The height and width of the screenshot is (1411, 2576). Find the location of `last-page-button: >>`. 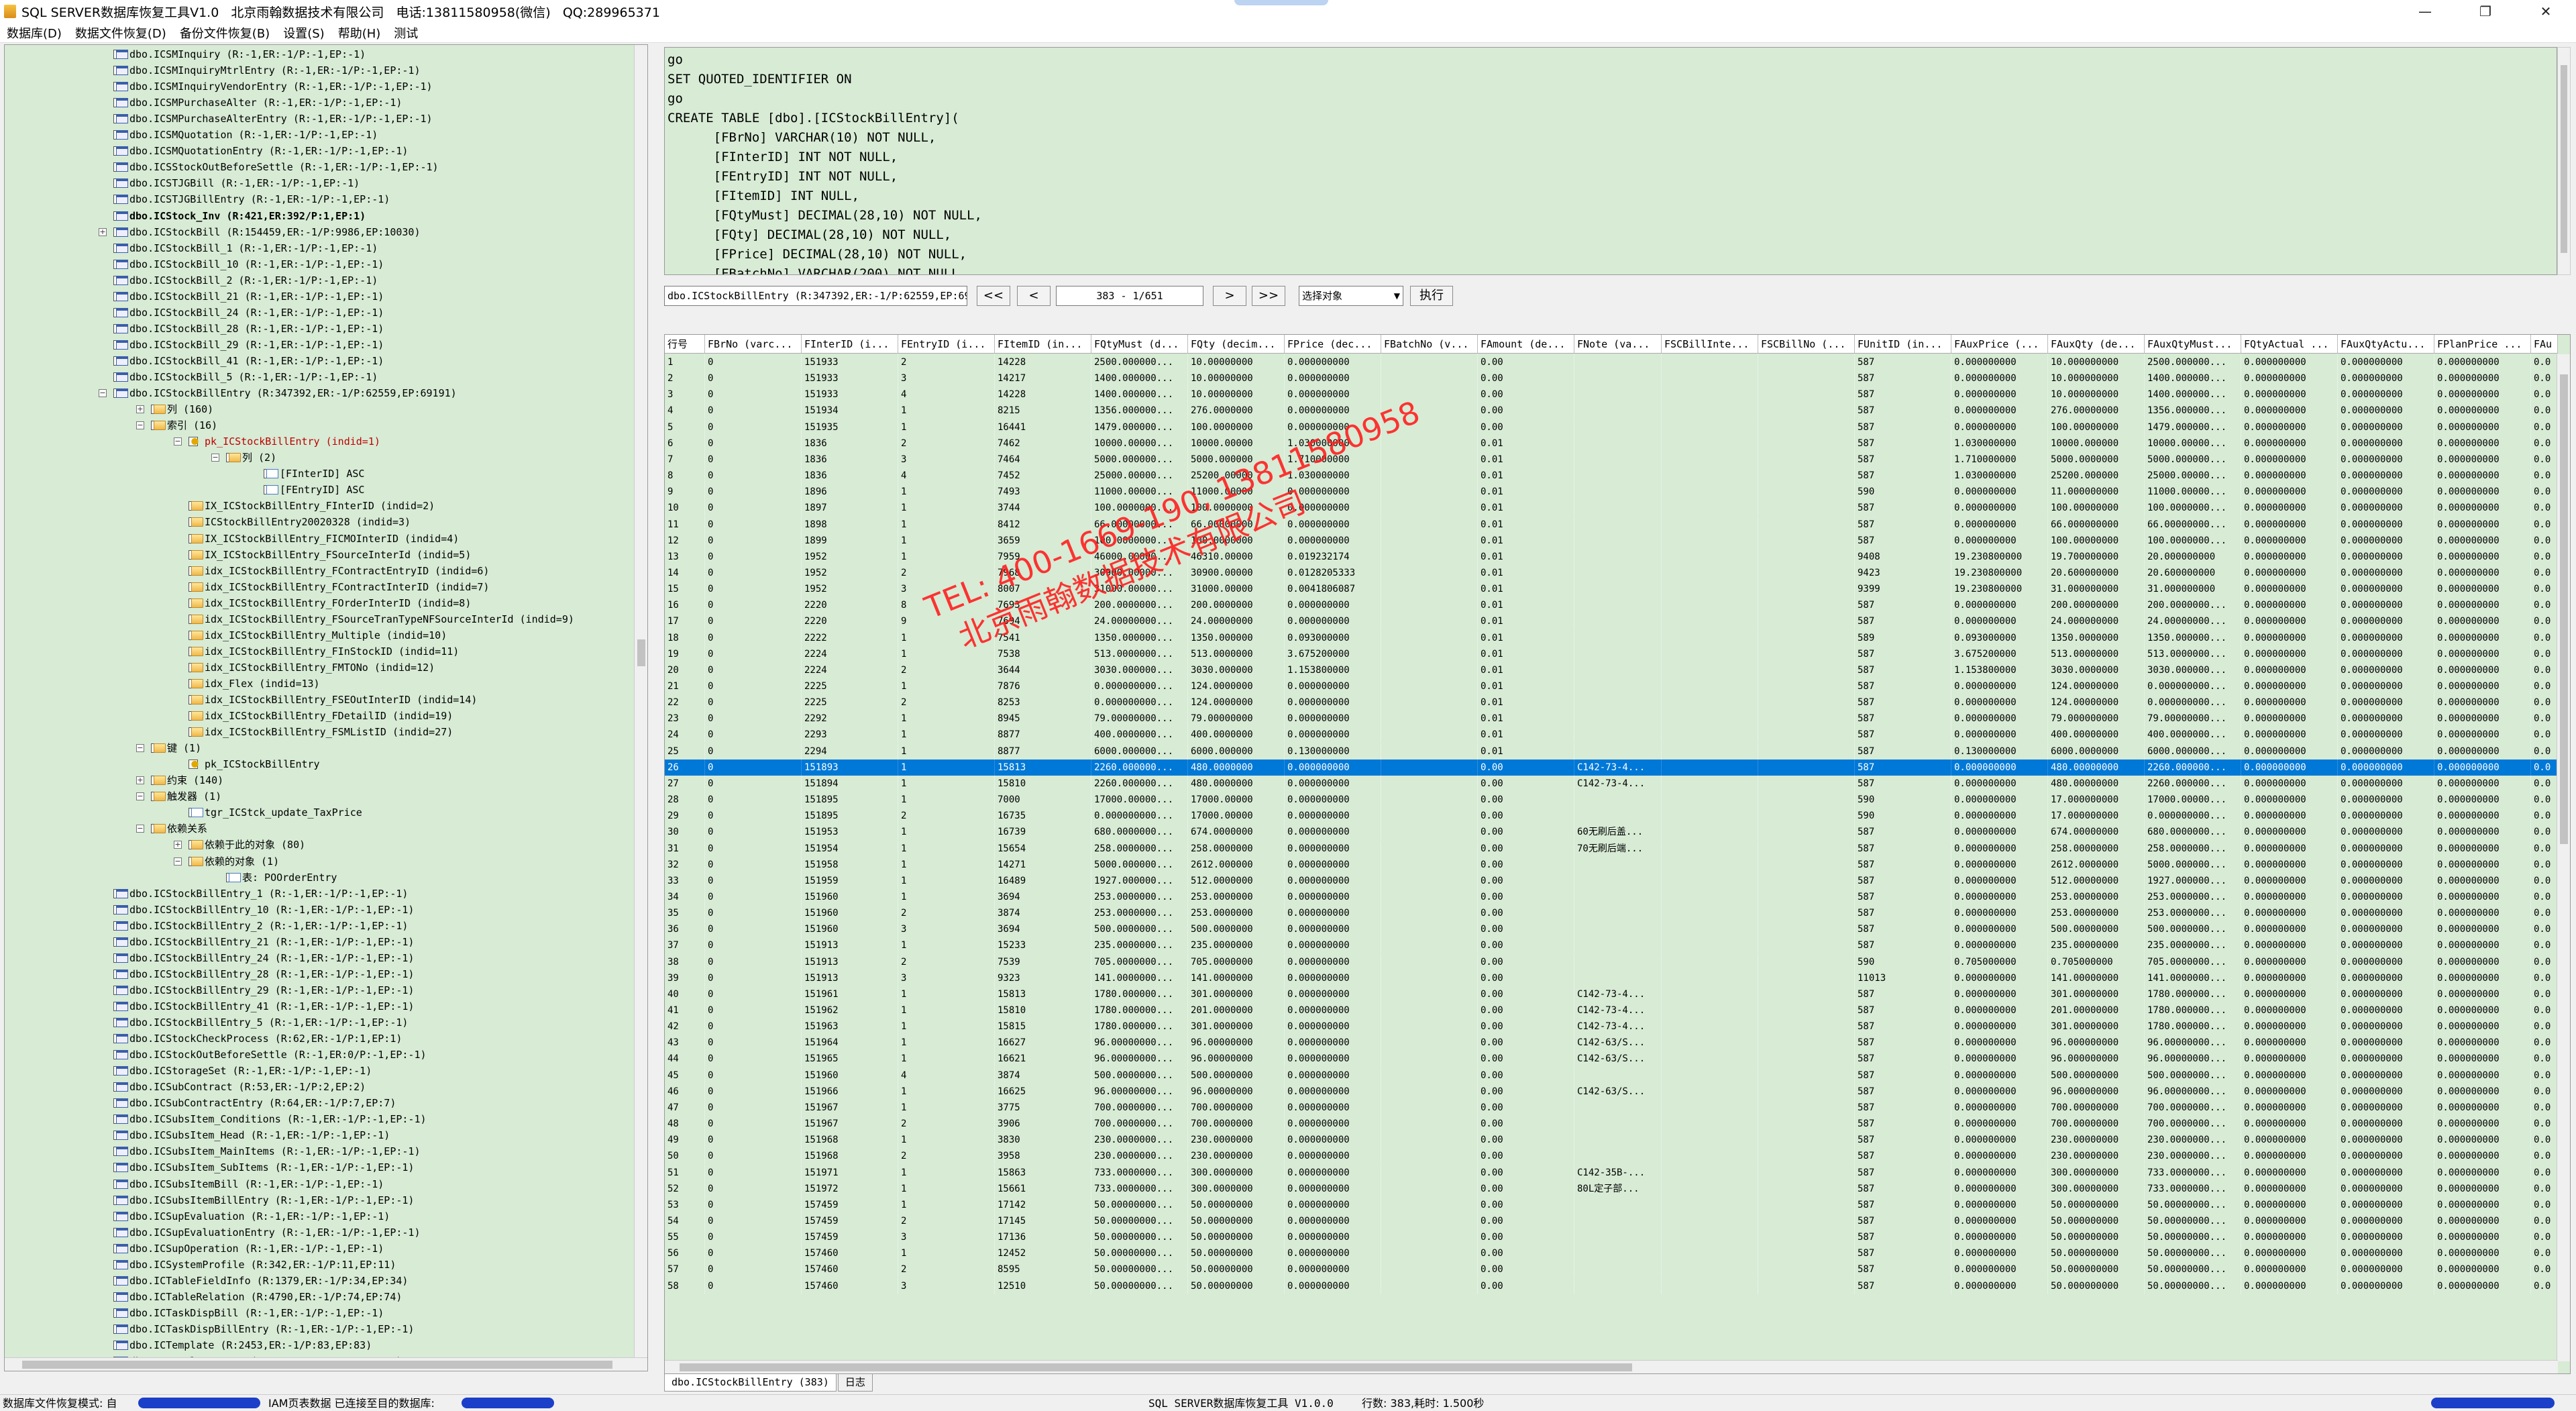

last-page-button: >> is located at coordinates (1268, 296).